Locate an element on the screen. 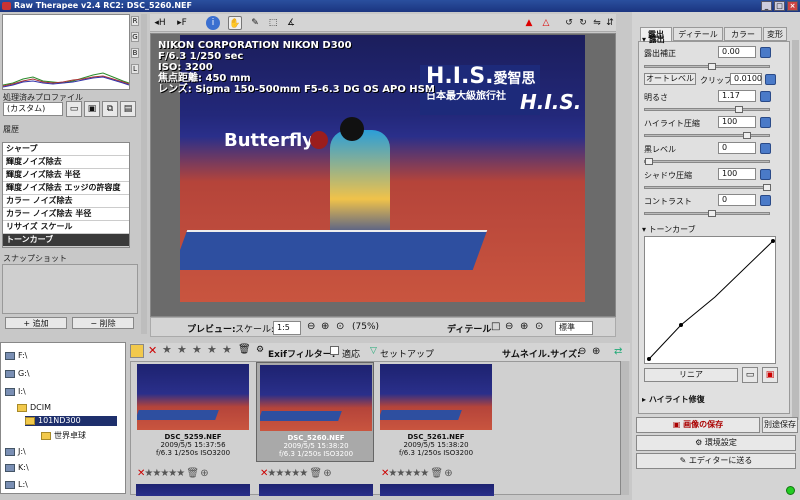 The image size is (800, 500). shadow-comp-knob is located at coordinates (767, 187).